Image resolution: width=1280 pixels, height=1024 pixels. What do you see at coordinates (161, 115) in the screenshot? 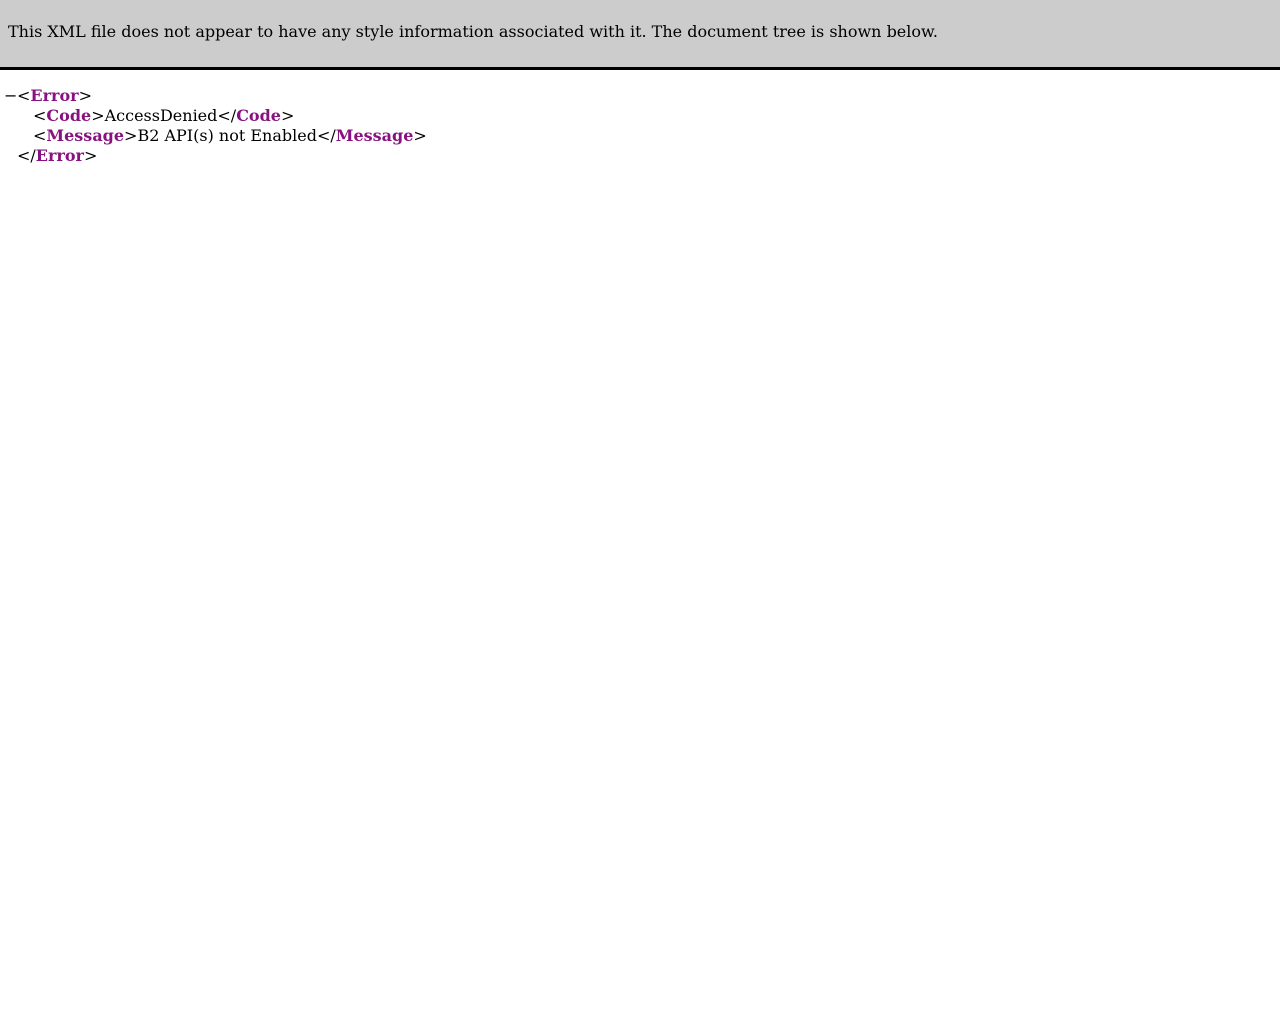
I see `code-value: AccessDenied` at bounding box center [161, 115].